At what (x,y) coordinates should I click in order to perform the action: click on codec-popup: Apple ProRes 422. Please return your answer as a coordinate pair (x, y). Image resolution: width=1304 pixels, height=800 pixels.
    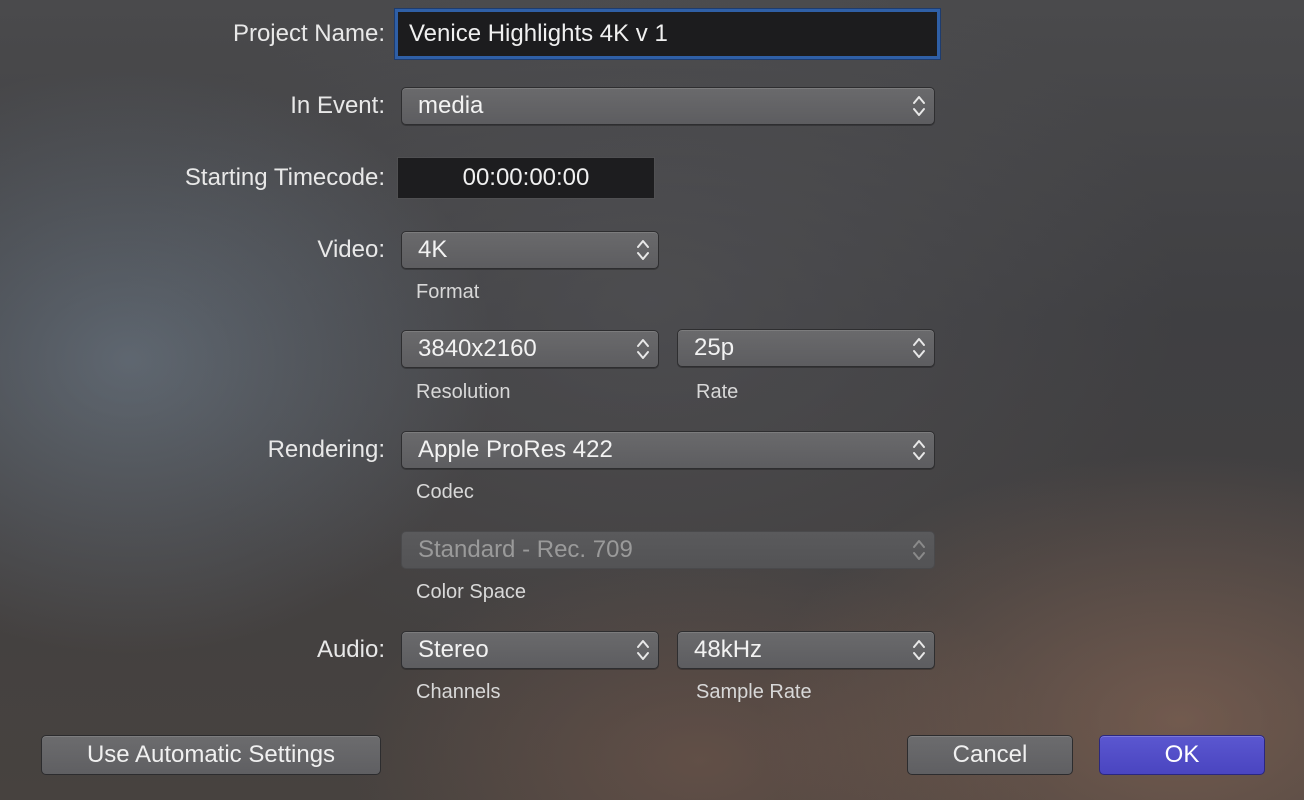
    Looking at the image, I should click on (668, 450).